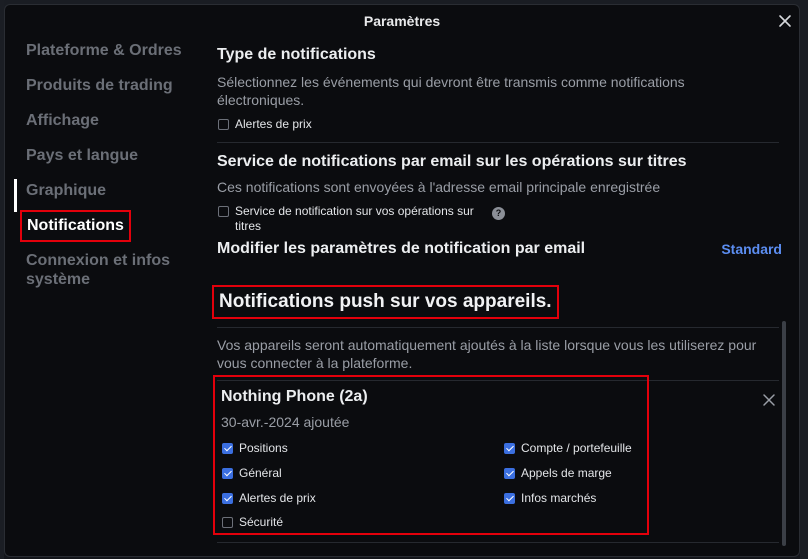 The height and width of the screenshot is (559, 808). What do you see at coordinates (784, 433) in the screenshot?
I see `scrollbar` at bounding box center [784, 433].